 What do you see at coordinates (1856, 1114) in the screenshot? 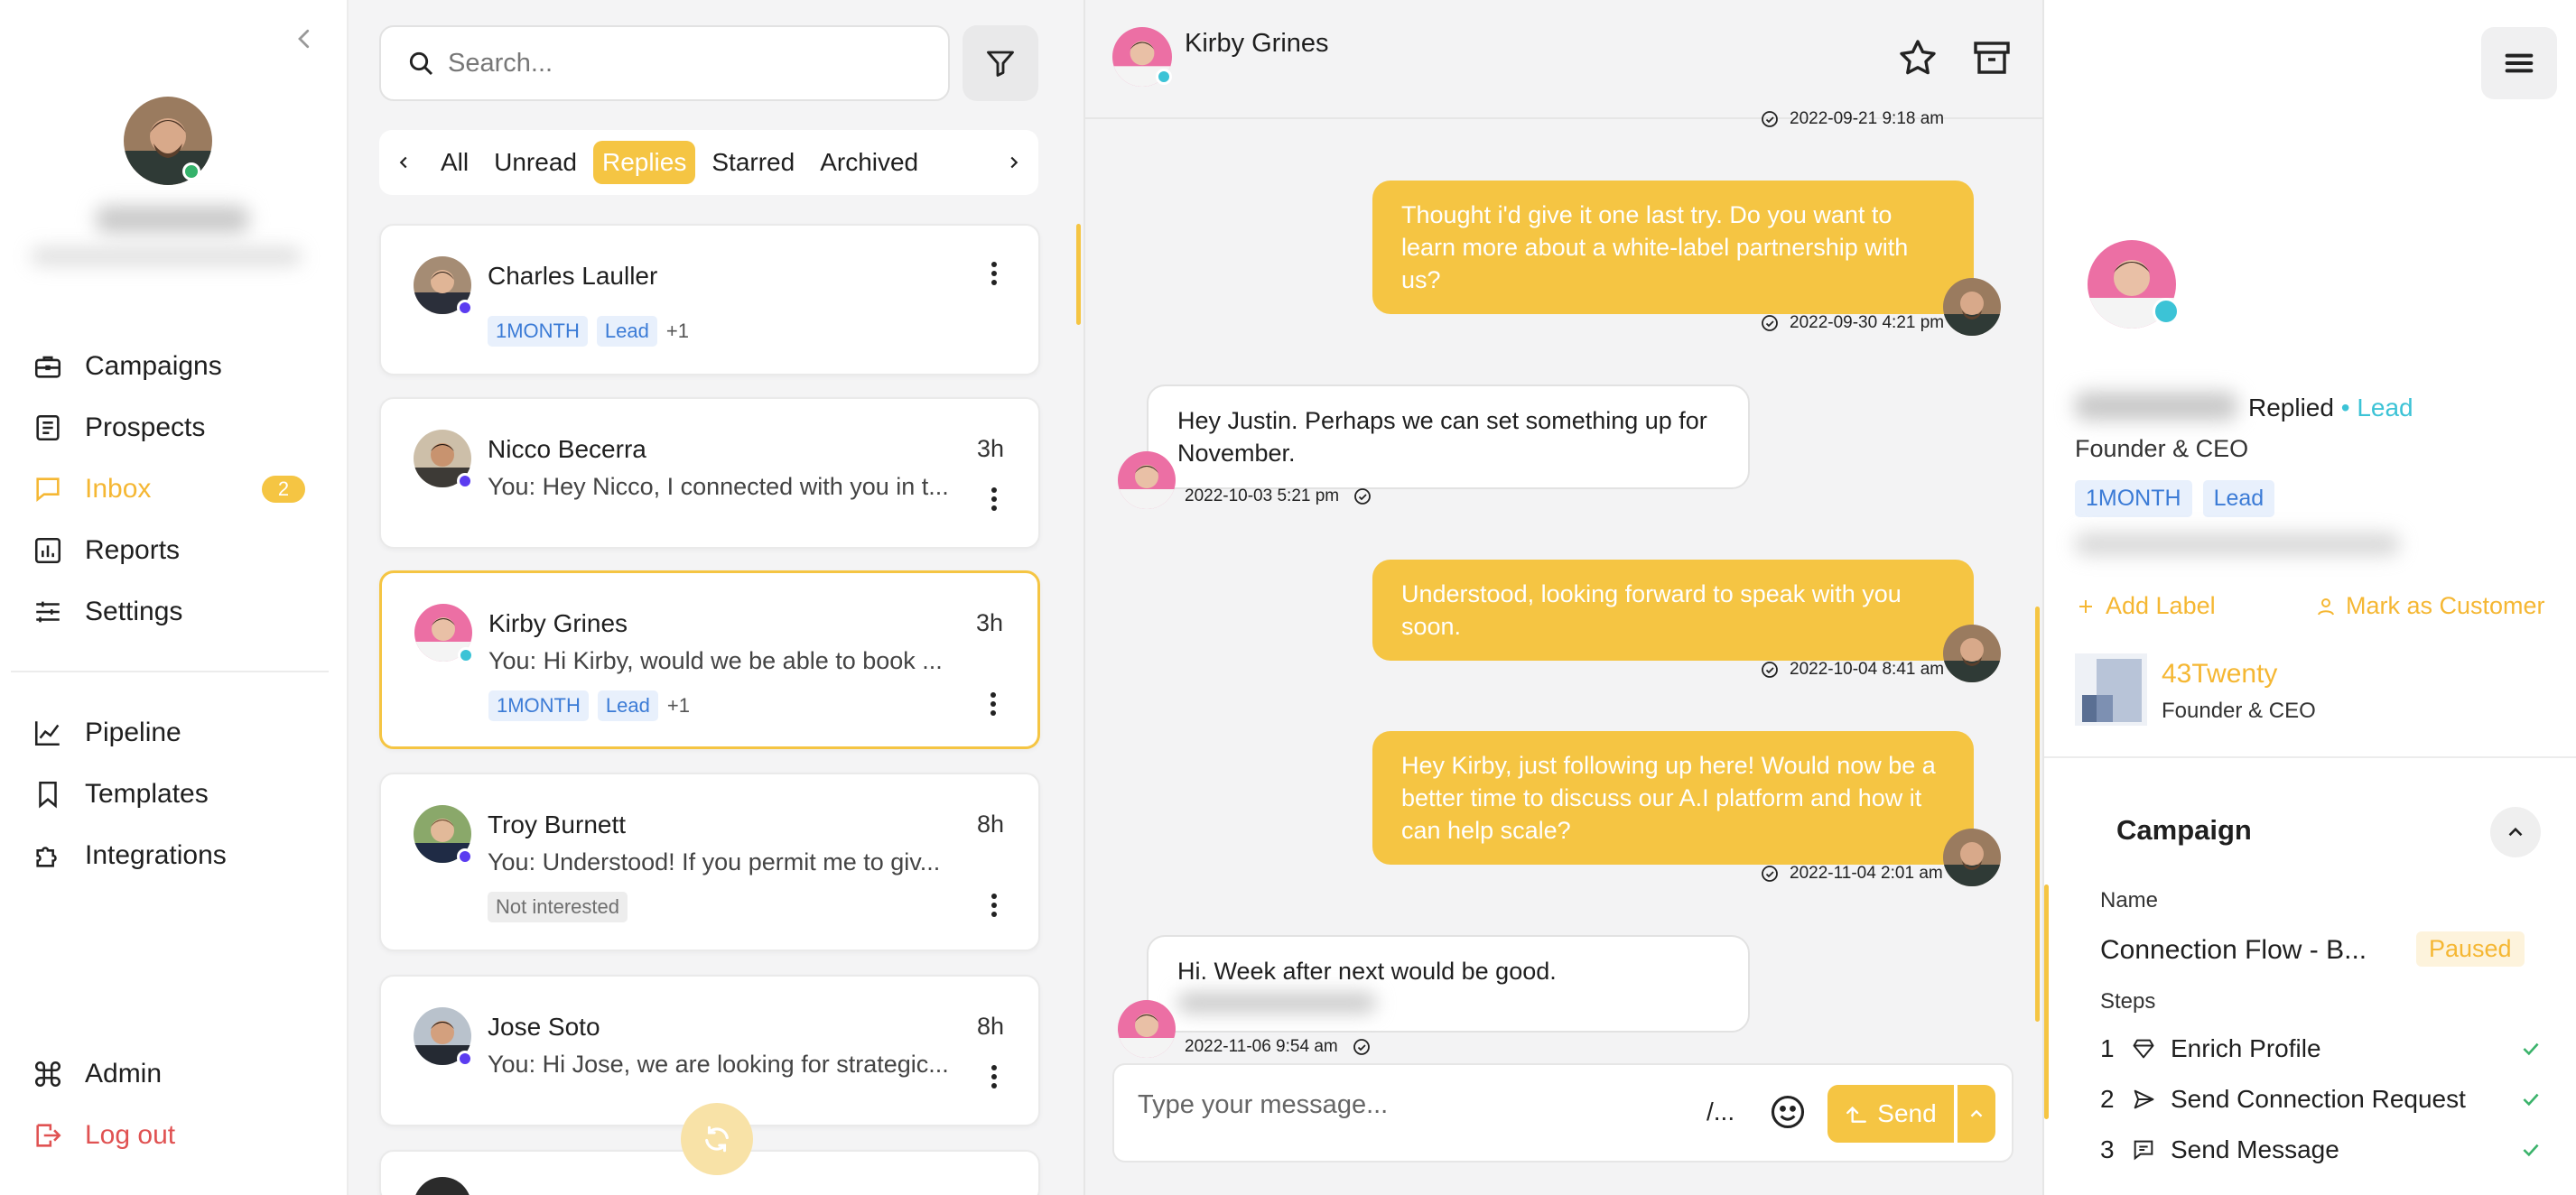
I see `send-arrow-icon` at bounding box center [1856, 1114].